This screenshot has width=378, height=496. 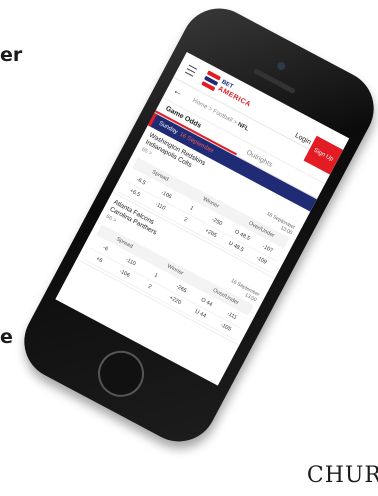 What do you see at coordinates (223, 116) in the screenshot?
I see `breadcrumb-football: Football` at bounding box center [223, 116].